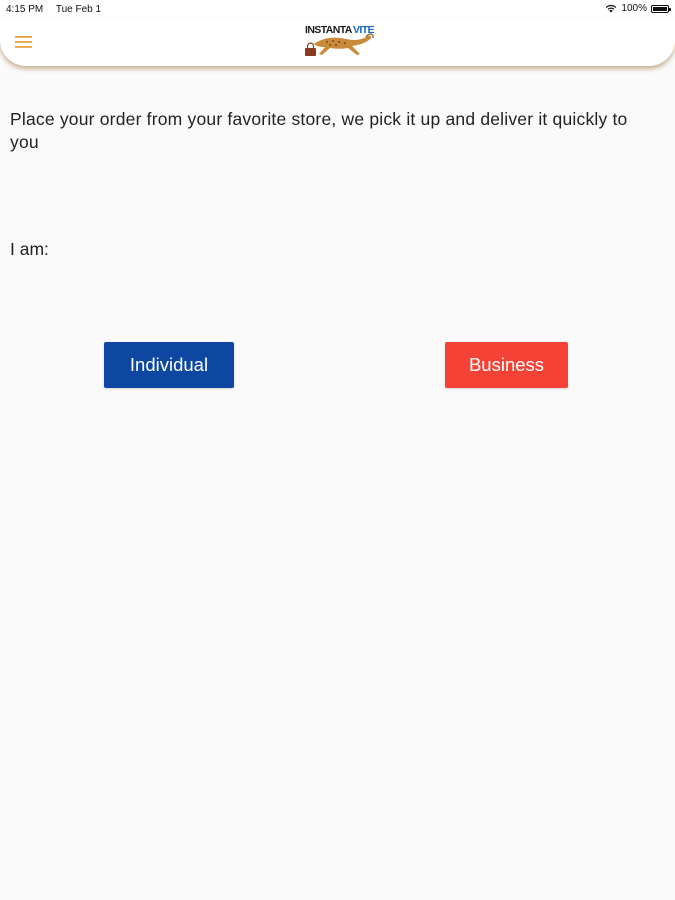 This screenshot has width=675, height=900. I want to click on logo-text-left: INSTANTA, so click(329, 30).